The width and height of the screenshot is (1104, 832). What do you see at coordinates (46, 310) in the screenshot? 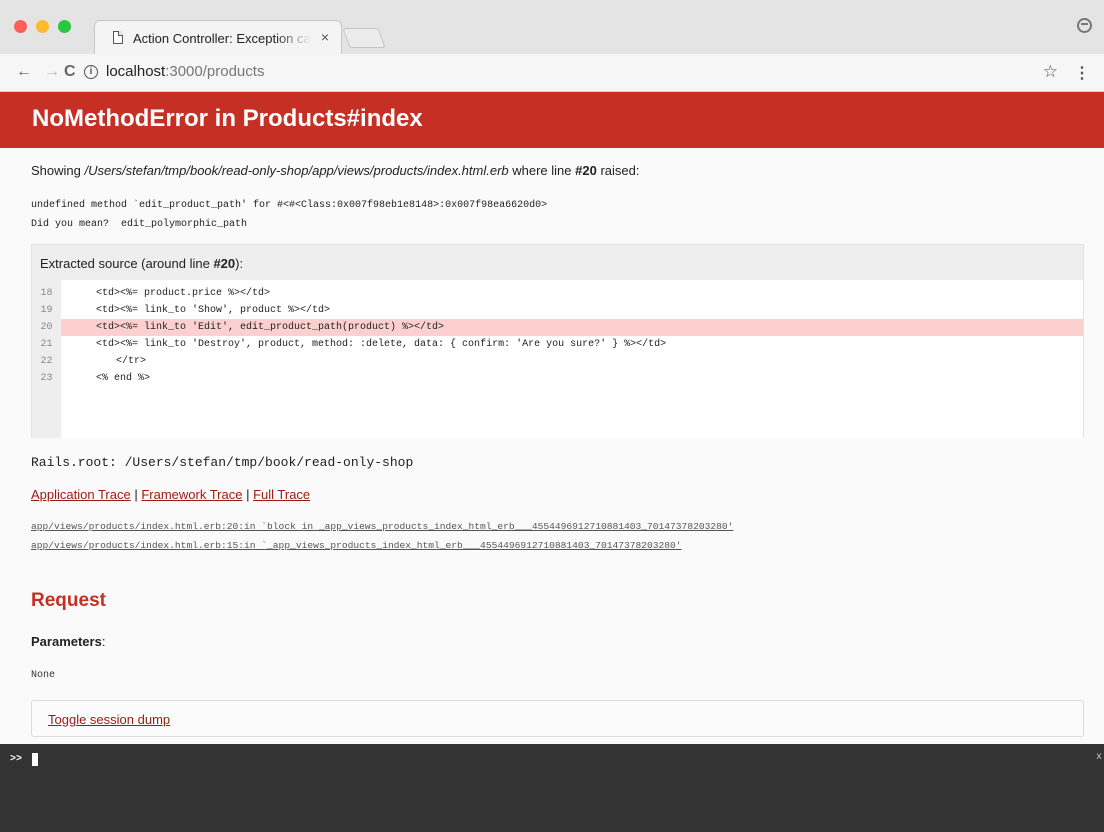
I see `line-number: 19` at bounding box center [46, 310].